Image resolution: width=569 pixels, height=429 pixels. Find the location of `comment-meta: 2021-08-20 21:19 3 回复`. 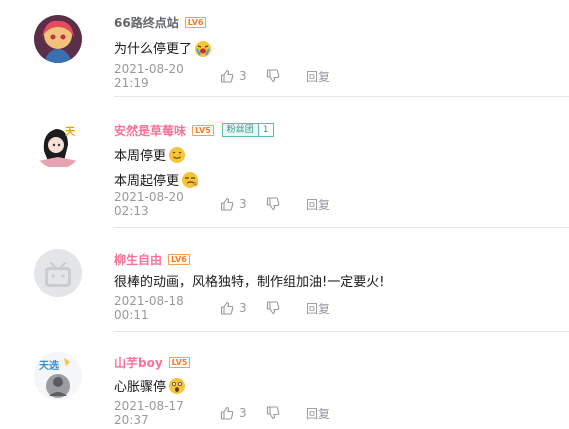

comment-meta: 2021-08-20 21:19 3 回复 is located at coordinates (222, 76).